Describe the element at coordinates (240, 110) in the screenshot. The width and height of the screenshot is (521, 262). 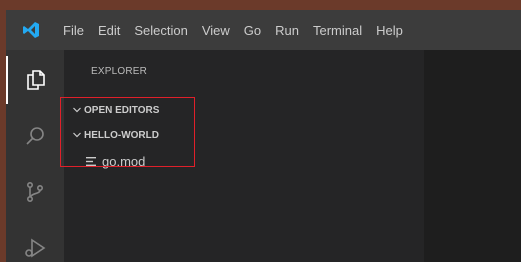
I see `open-editors-section: OPEN EDITORS` at that location.